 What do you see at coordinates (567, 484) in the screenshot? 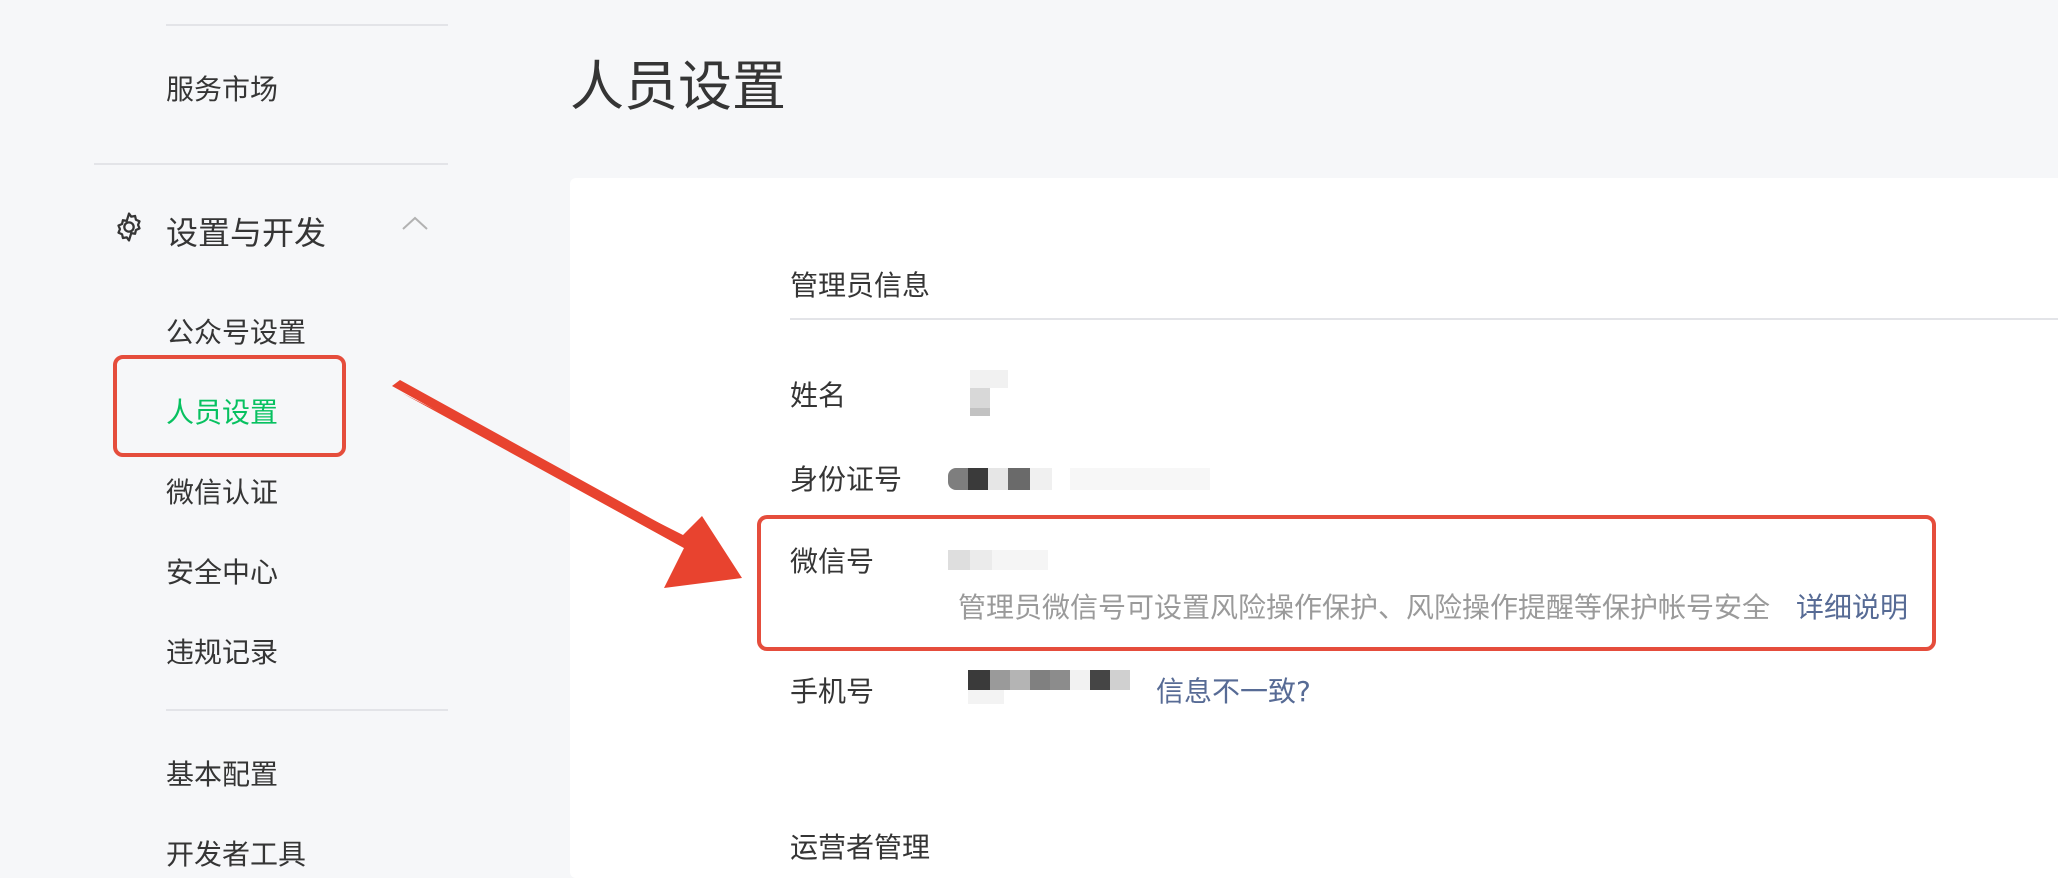
I see `annotation-arrow-icon` at bounding box center [567, 484].